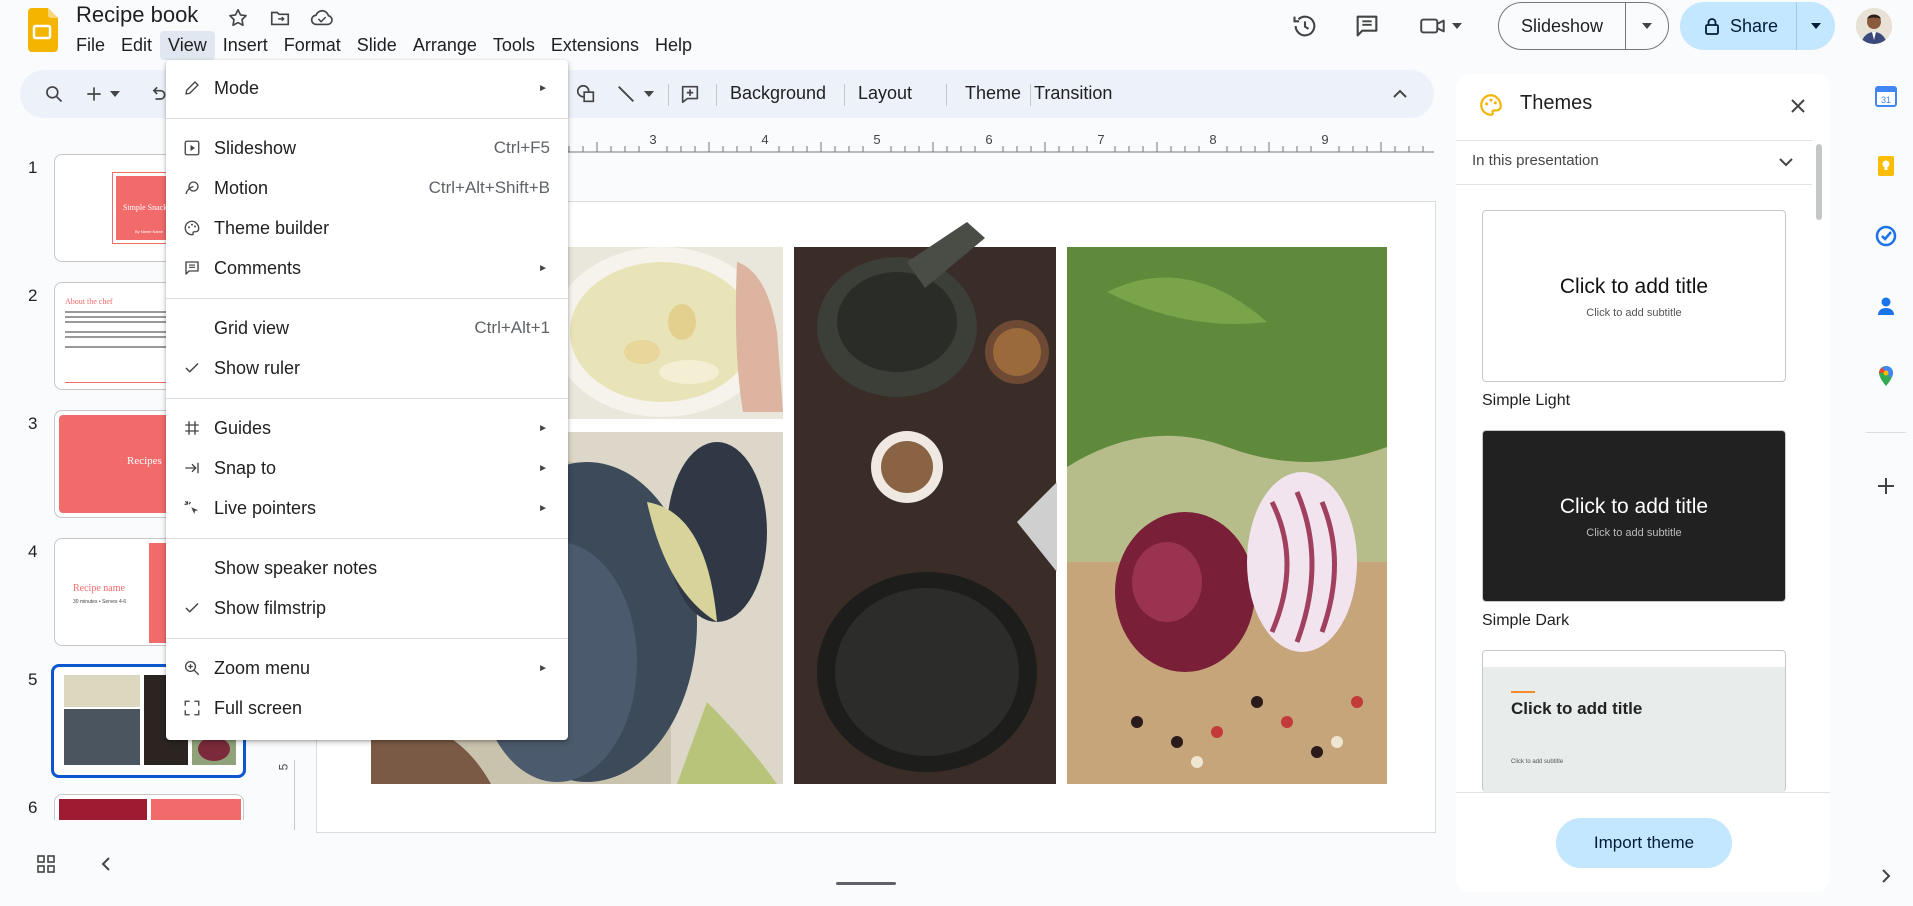  I want to click on tasks-icon, so click(1886, 236).